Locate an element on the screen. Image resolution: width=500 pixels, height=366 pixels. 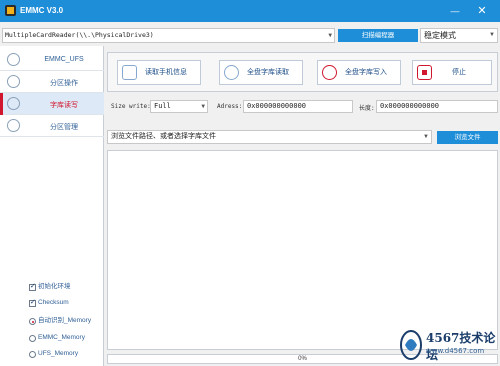
chip-icon is located at coordinates (13, 59).